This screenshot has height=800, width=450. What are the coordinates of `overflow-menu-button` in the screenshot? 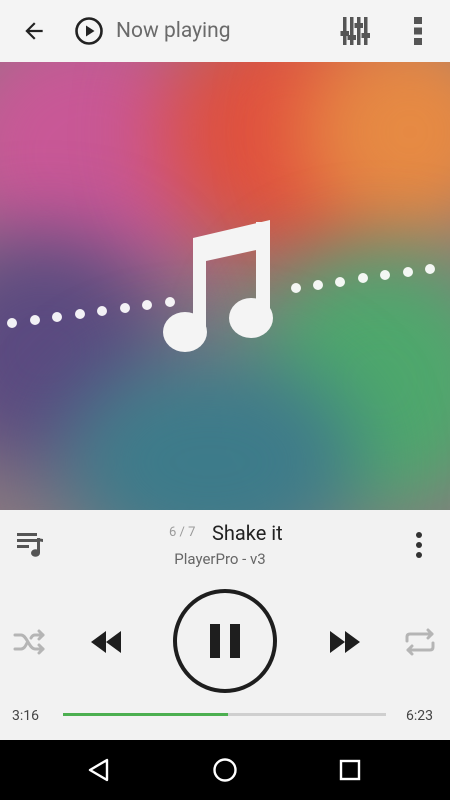 It's located at (418, 31).